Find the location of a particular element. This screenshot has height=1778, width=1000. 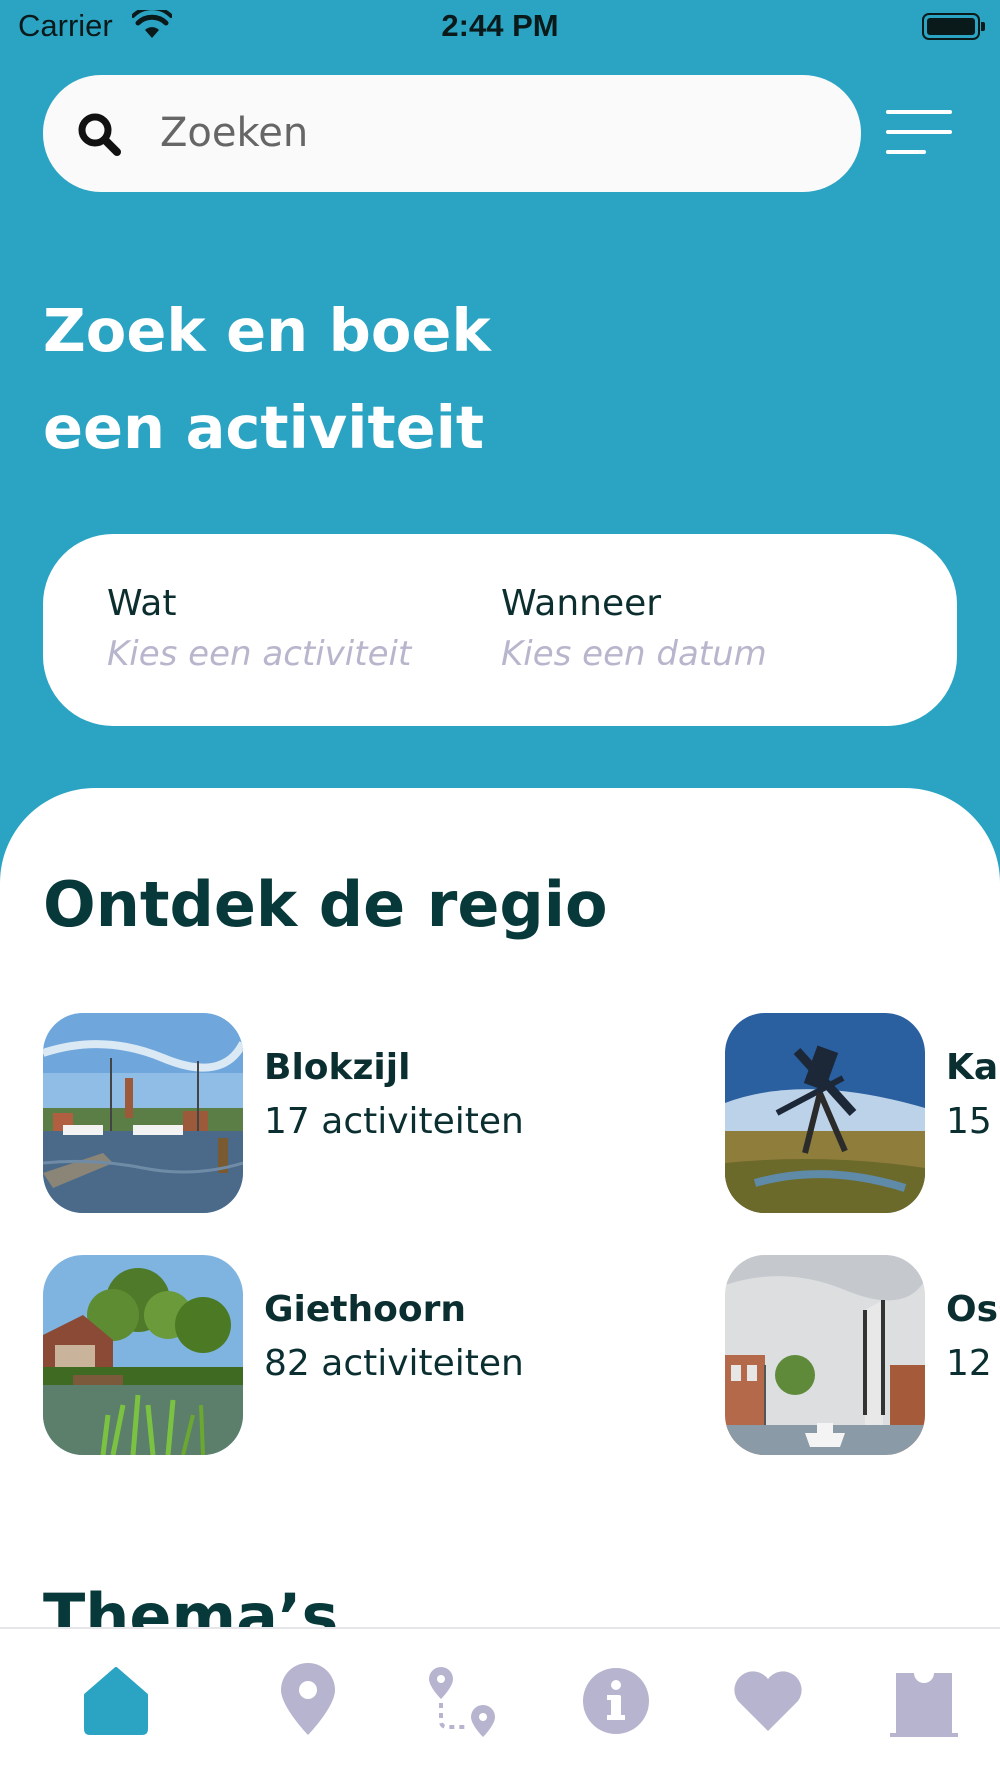

region-card-kal: Kal 15 is located at coordinates (862, 1113).